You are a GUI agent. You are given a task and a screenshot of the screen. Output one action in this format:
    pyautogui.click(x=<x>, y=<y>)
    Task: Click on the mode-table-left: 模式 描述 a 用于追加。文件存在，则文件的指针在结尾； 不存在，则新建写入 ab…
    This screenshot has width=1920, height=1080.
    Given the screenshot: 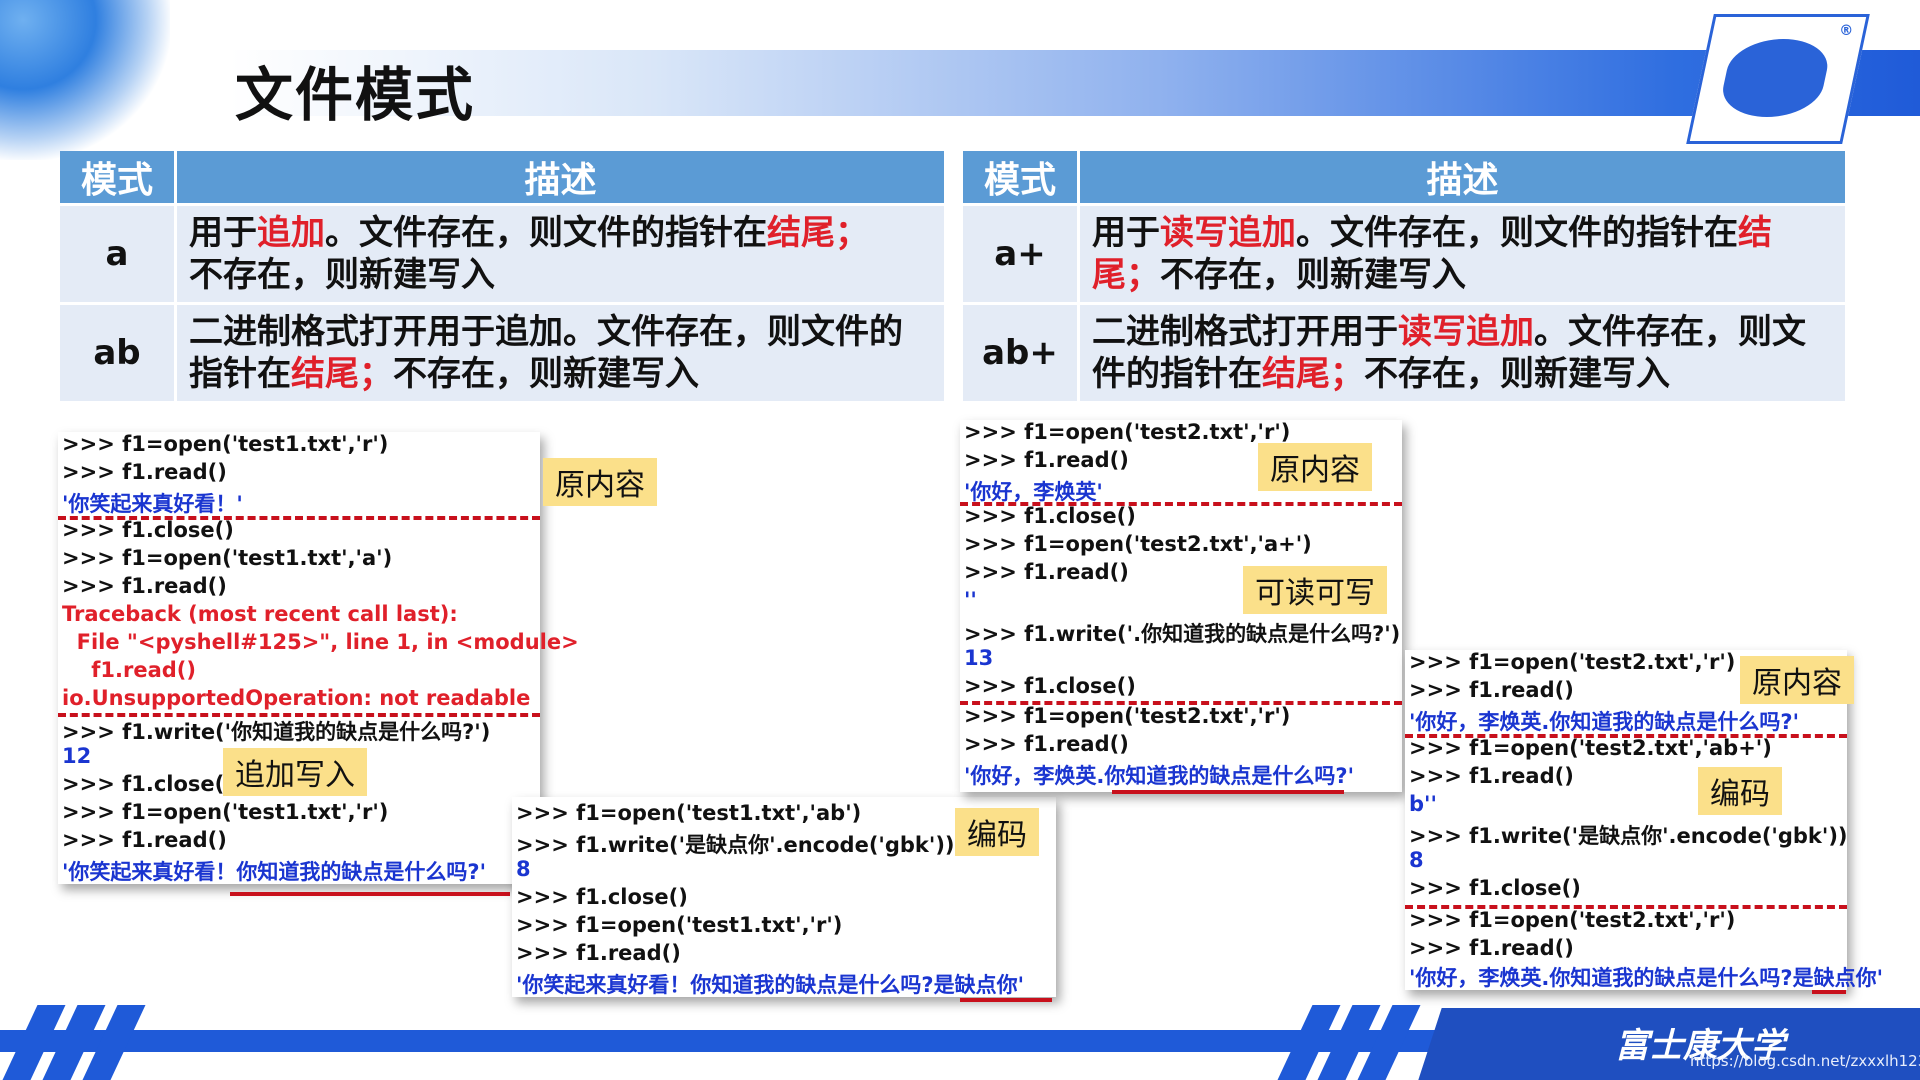 What is the action you would take?
    pyautogui.click(x=502, y=276)
    